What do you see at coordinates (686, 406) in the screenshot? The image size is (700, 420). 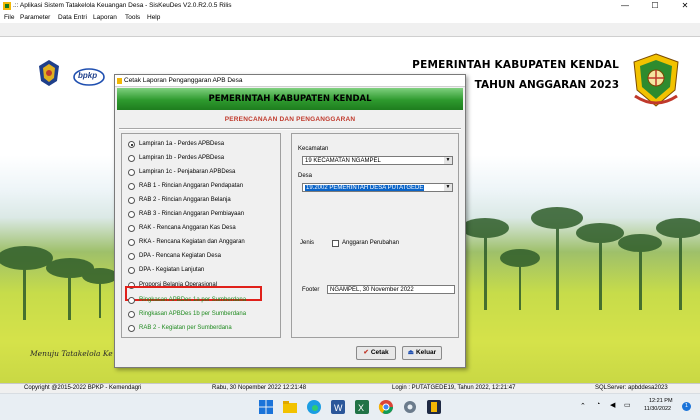 I see `notification-badge: 1` at bounding box center [686, 406].